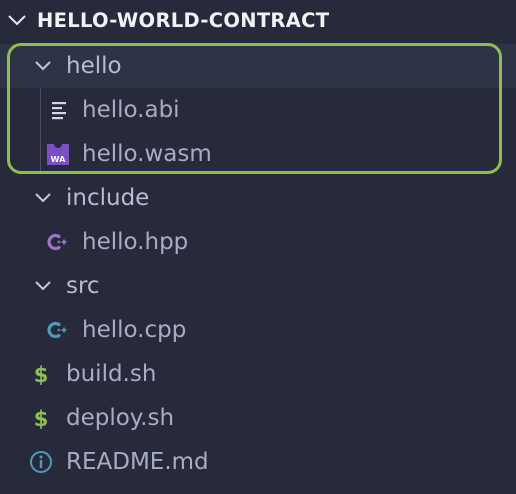 This screenshot has height=494, width=516. I want to click on tree-item-label: hello.wasm, so click(147, 154).